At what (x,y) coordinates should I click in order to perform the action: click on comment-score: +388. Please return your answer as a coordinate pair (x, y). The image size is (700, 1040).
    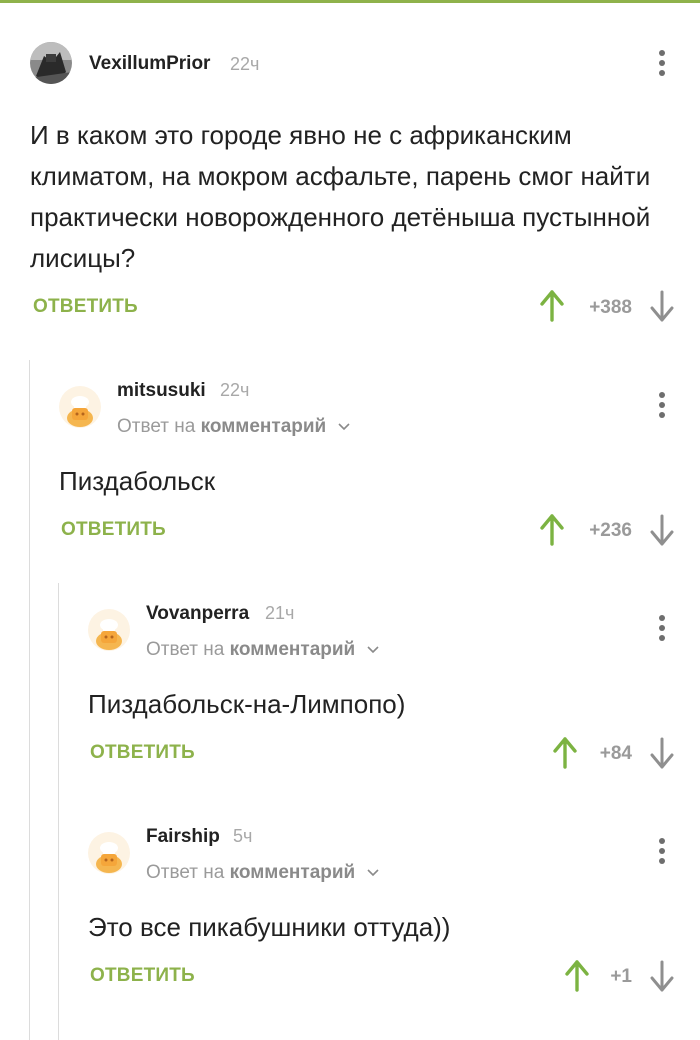
    Looking at the image, I should click on (610, 307).